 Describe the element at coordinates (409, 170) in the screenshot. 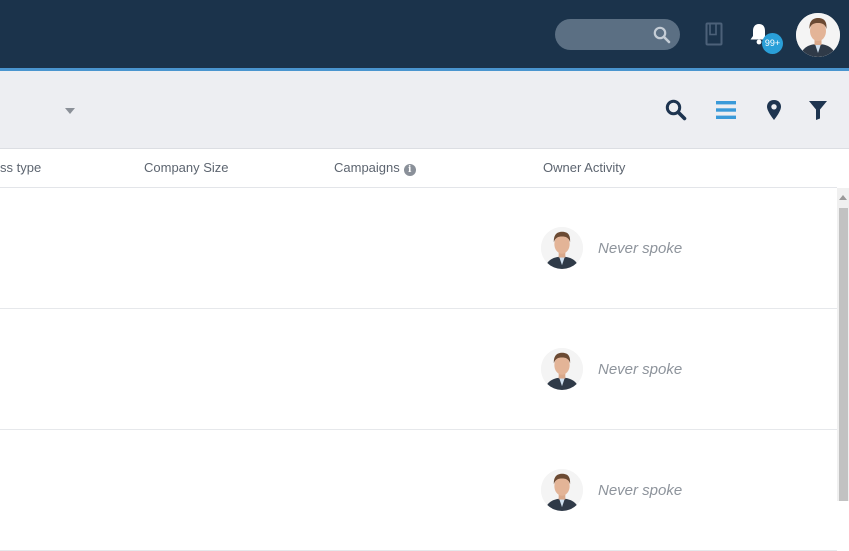

I see `info-icon: i` at that location.